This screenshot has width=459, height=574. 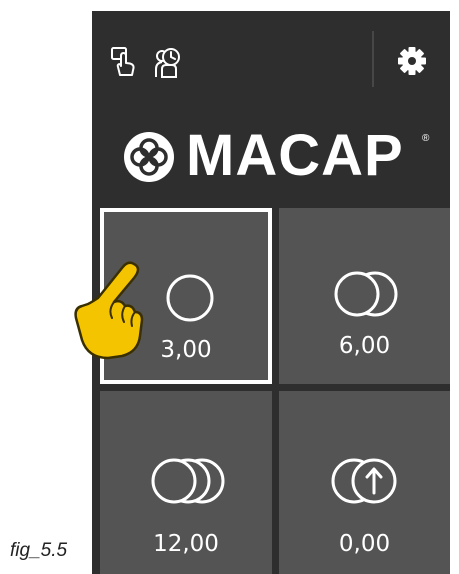 What do you see at coordinates (271, 61) in the screenshot?
I see `top-toolbar` at bounding box center [271, 61].